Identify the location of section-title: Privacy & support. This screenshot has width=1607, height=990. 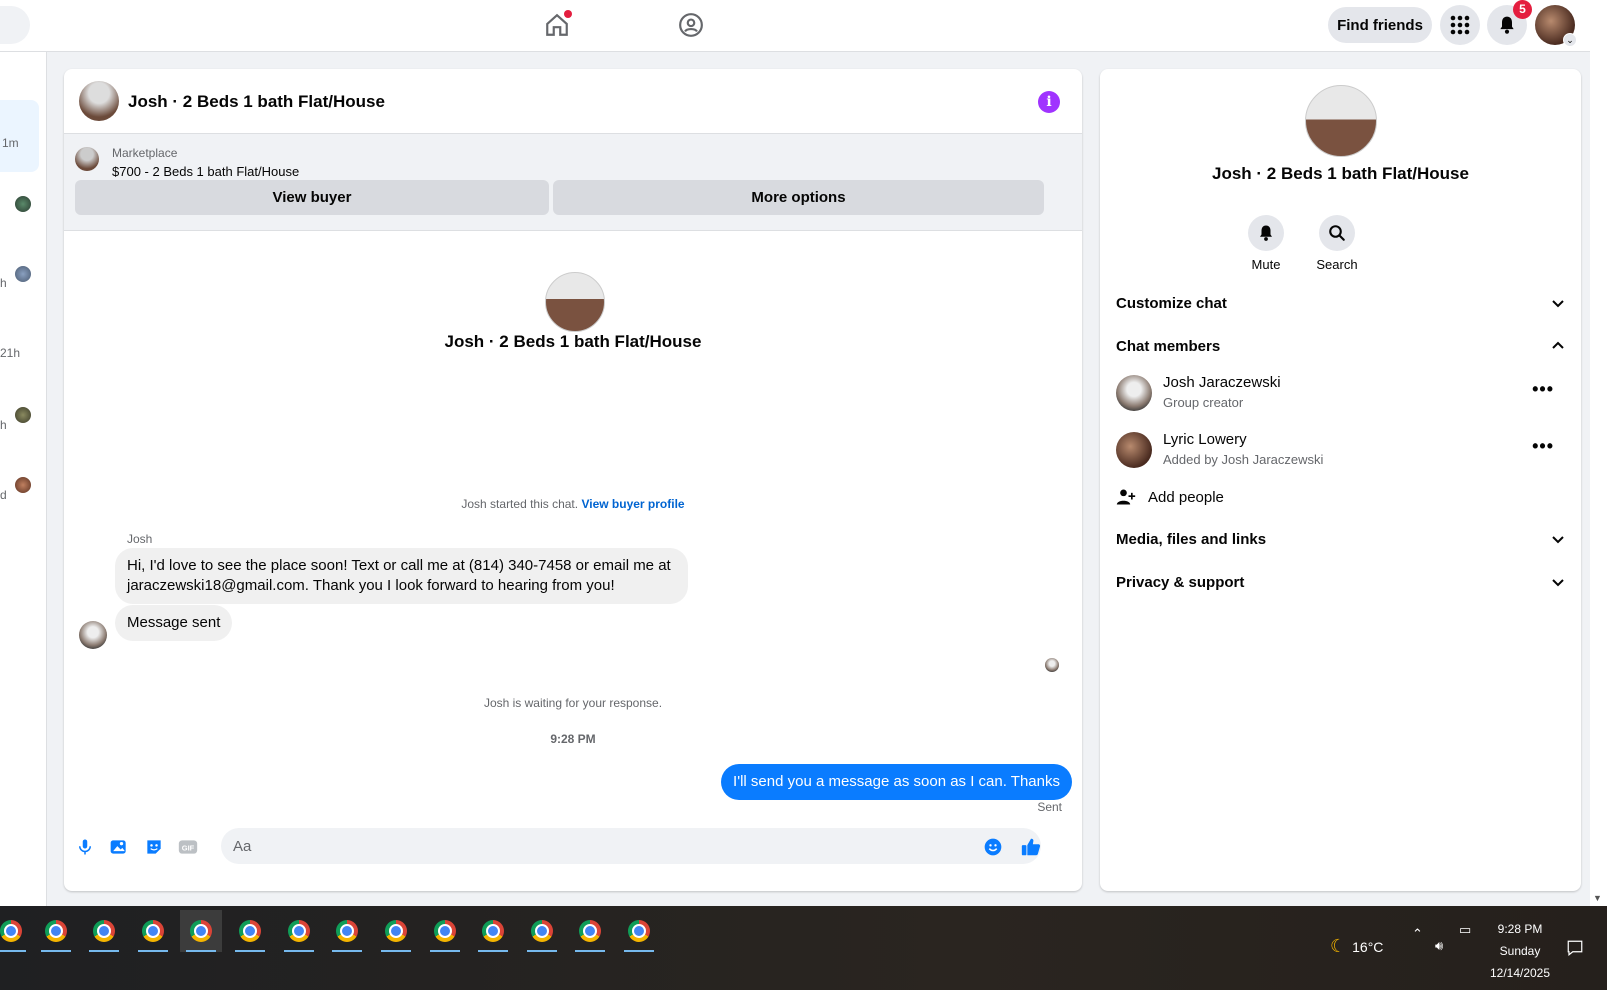
(1180, 582).